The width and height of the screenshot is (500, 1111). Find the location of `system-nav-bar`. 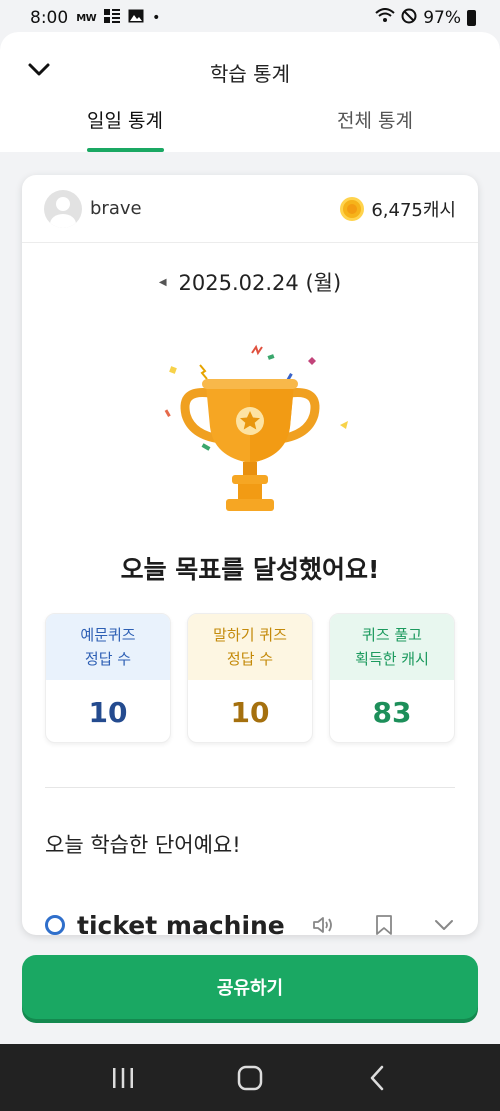

system-nav-bar is located at coordinates (250, 1077).